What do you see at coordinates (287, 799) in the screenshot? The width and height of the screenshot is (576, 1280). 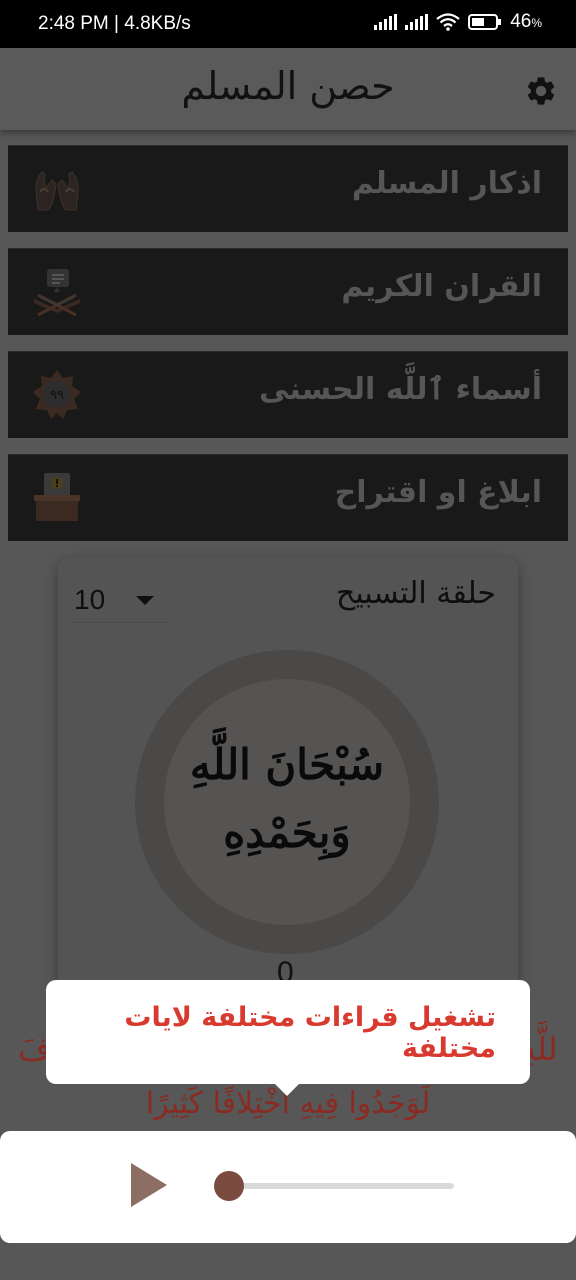 I see `dhikr-text: سُبْحَانَ اللَّهِ وَبِحَمْدِهِ` at bounding box center [287, 799].